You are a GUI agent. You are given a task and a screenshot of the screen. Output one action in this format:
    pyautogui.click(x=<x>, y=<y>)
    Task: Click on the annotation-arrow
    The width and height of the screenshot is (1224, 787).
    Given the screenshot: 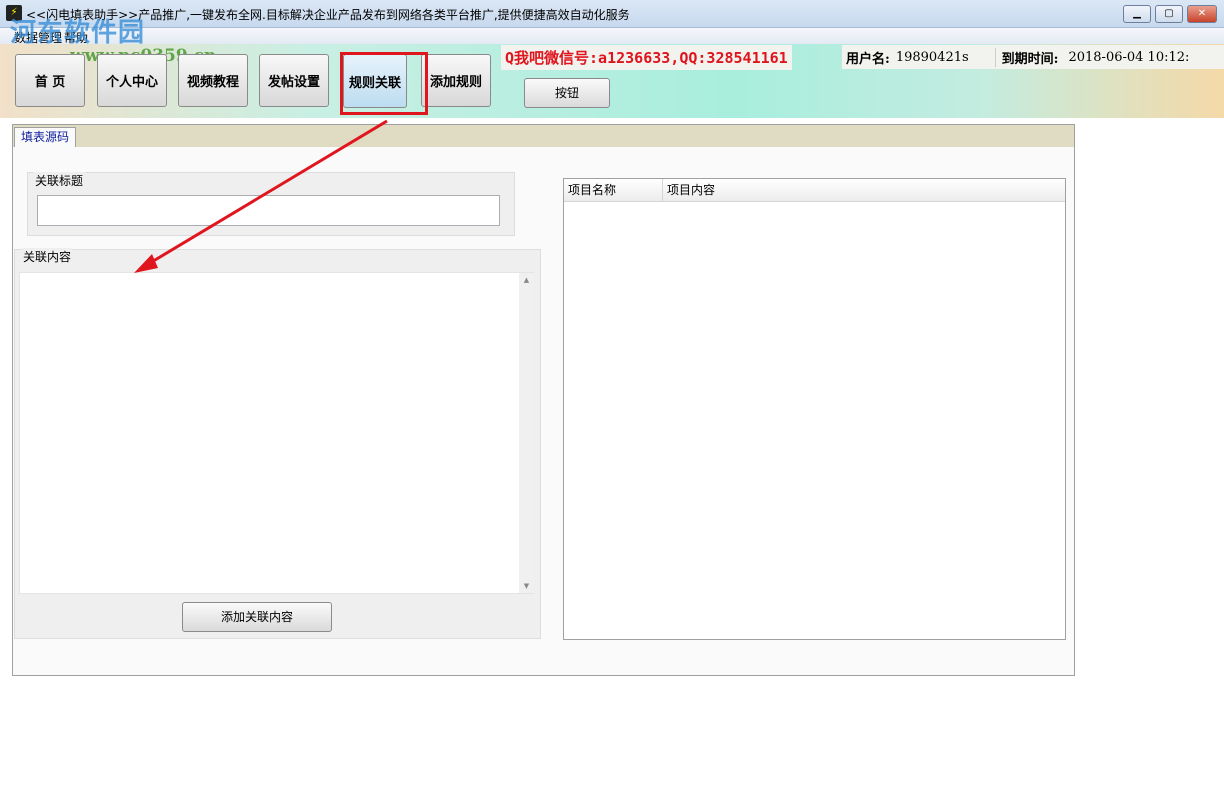 What is the action you would take?
    pyautogui.click(x=261, y=196)
    